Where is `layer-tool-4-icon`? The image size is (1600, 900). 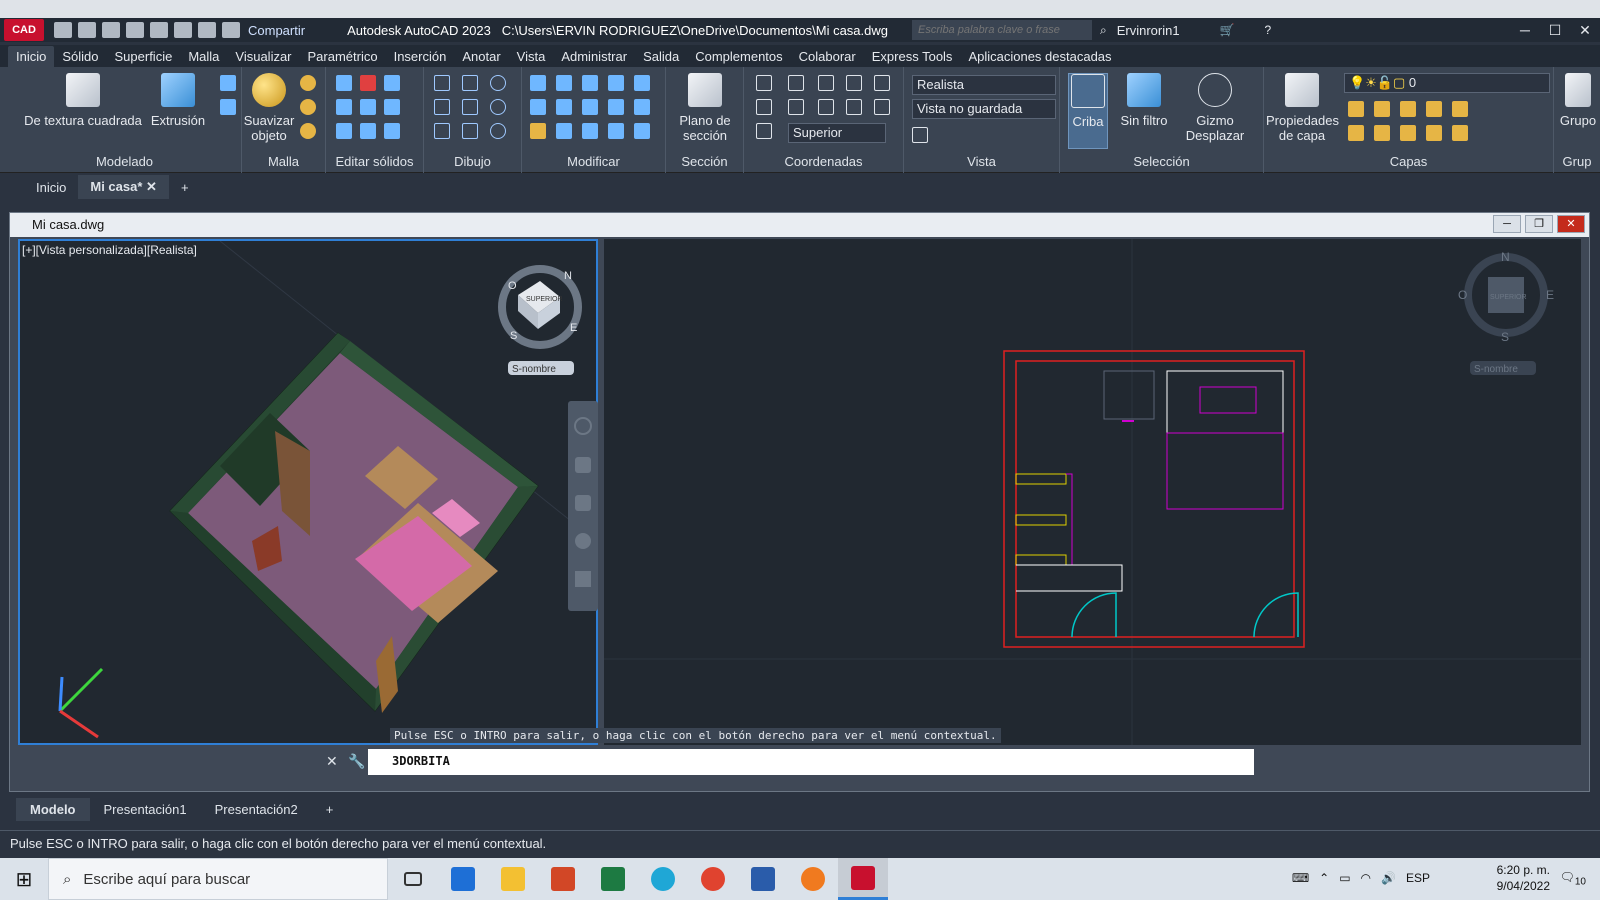 layer-tool-4-icon is located at coordinates (1434, 109).